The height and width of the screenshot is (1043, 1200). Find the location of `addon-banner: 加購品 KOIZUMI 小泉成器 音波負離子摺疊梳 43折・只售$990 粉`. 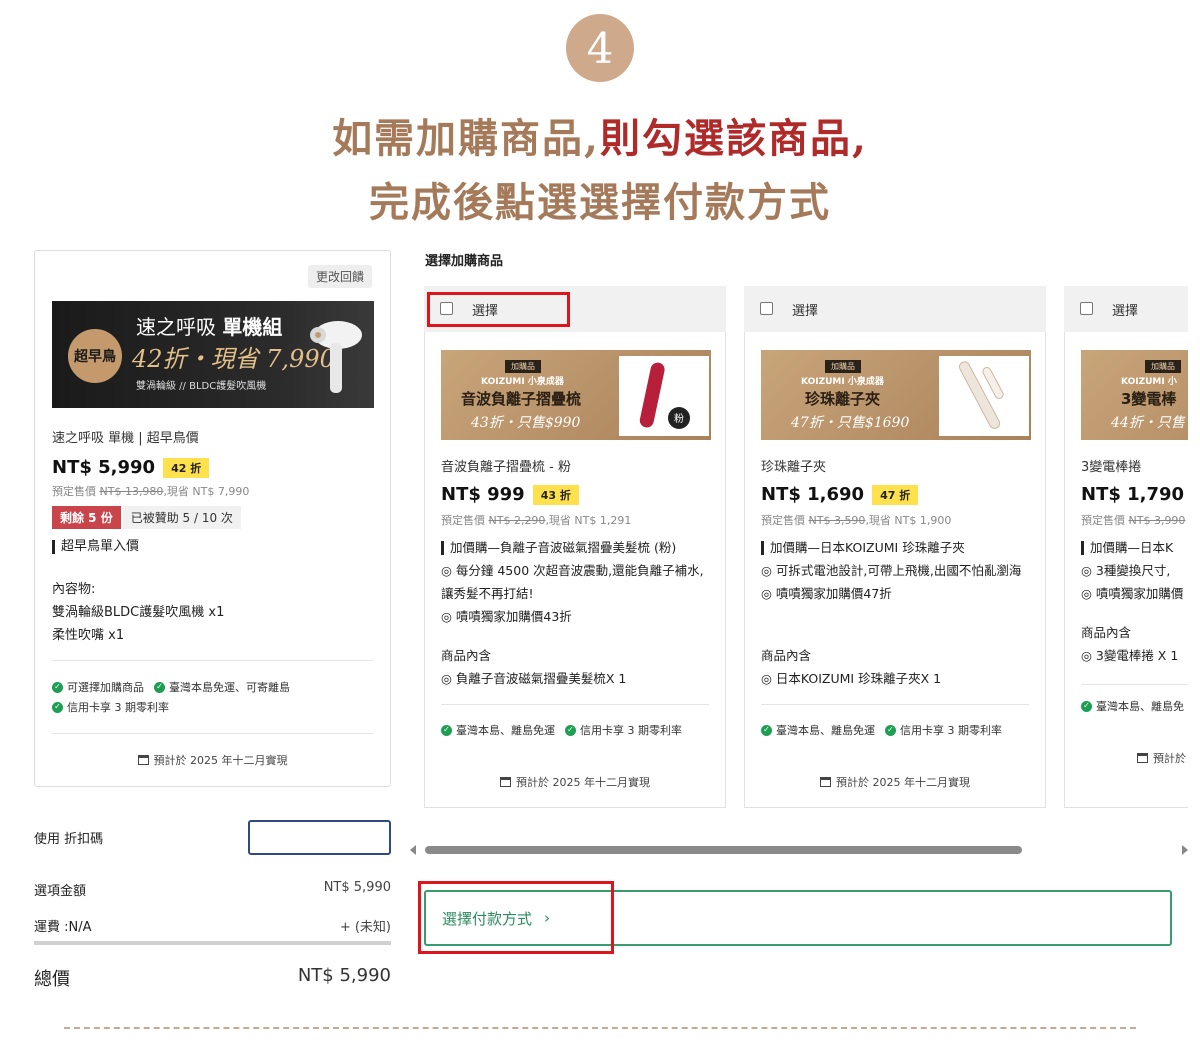

addon-banner: 加購品 KOIZUMI 小泉成器 音波負離子摺疊梳 43折・只售$990 粉 is located at coordinates (576, 395).